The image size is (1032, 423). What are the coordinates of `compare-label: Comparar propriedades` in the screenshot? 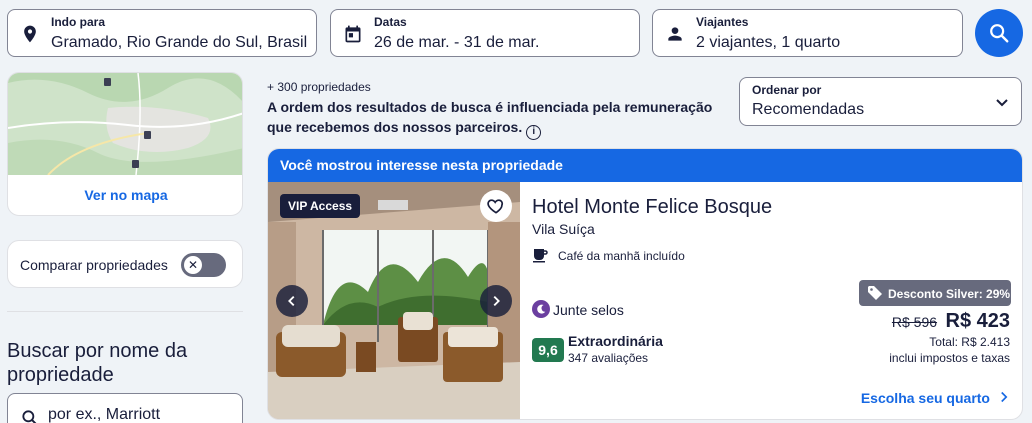 It's located at (94, 265).